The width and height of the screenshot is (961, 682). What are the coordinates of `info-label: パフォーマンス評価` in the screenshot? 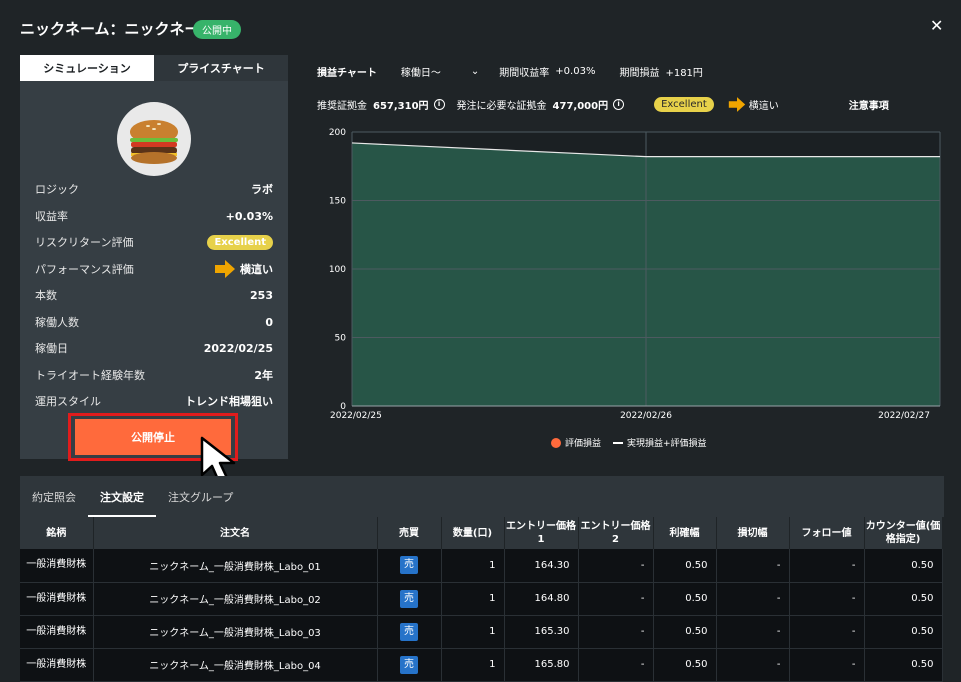 It's located at (84, 269).